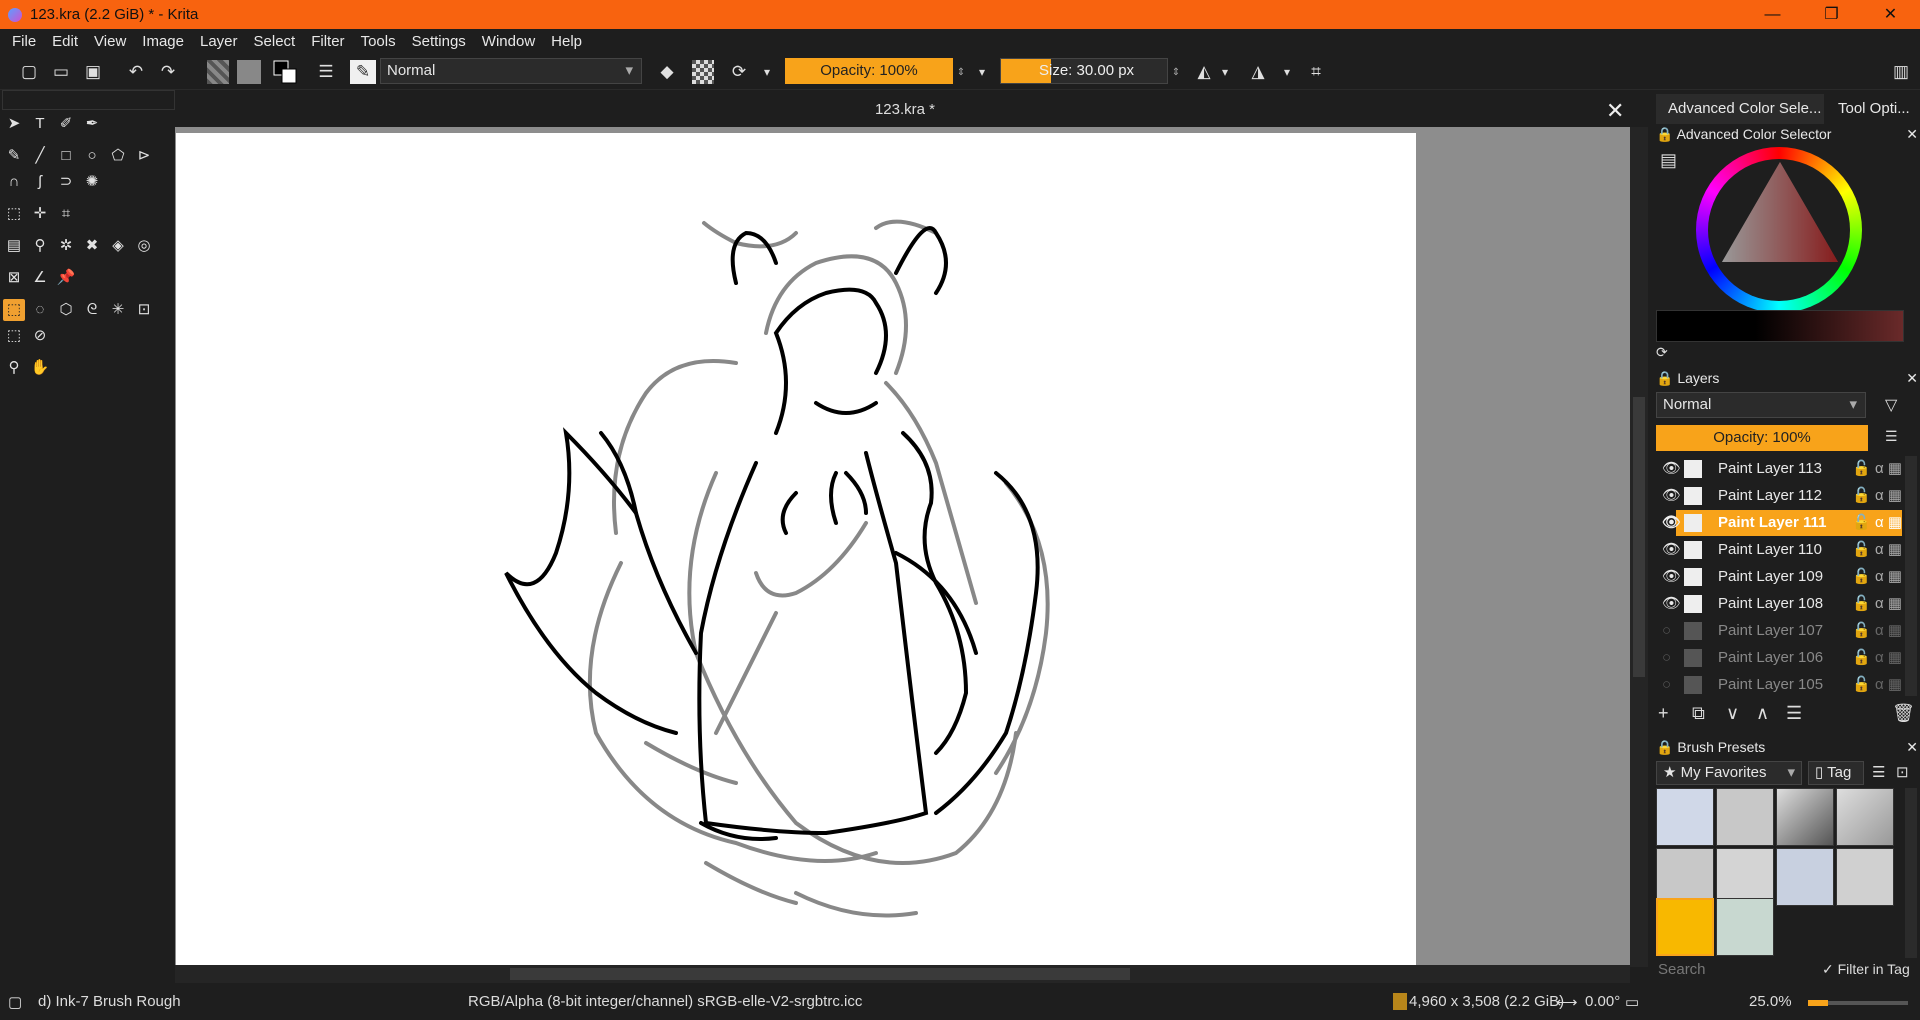 Image resolution: width=1920 pixels, height=1020 pixels. Describe the element at coordinates (1685, 927) in the screenshot. I see `brush-preset-tile-selected` at that location.